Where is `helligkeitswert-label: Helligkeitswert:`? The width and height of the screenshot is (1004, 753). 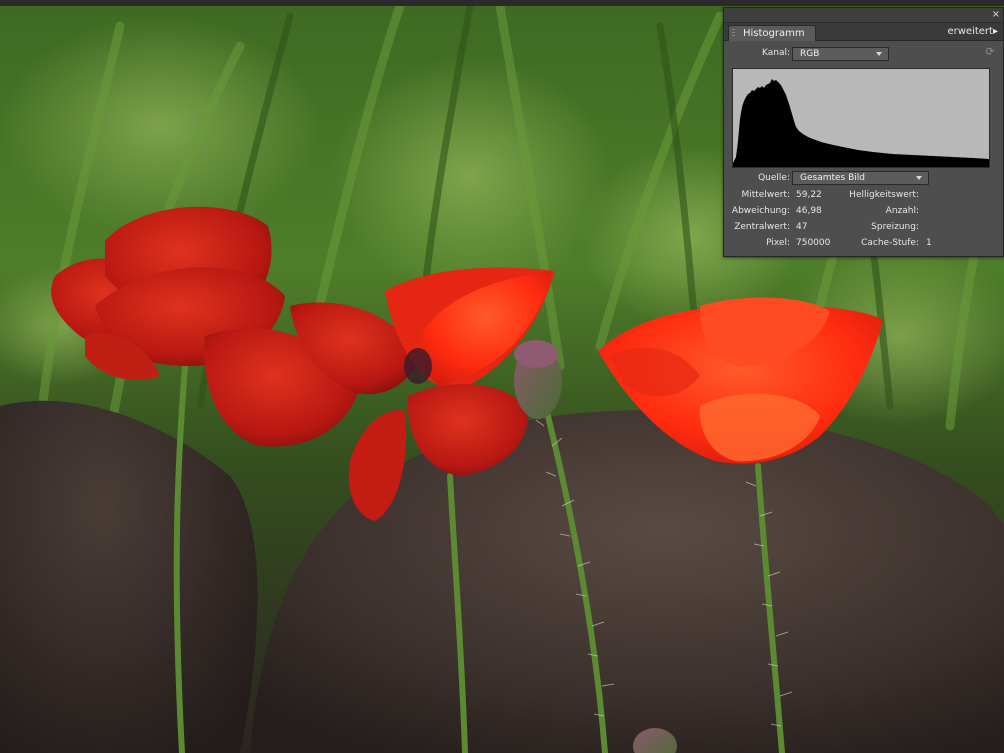
helligkeitswert-label: Helligkeitswert: is located at coordinates (884, 195).